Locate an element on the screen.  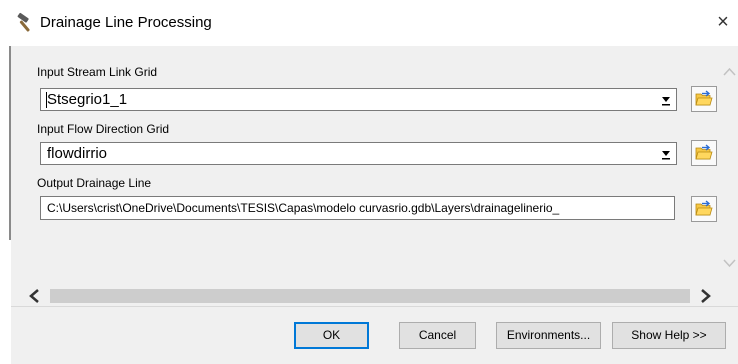
output-line-label: Output Drainage Line is located at coordinates (94, 183).